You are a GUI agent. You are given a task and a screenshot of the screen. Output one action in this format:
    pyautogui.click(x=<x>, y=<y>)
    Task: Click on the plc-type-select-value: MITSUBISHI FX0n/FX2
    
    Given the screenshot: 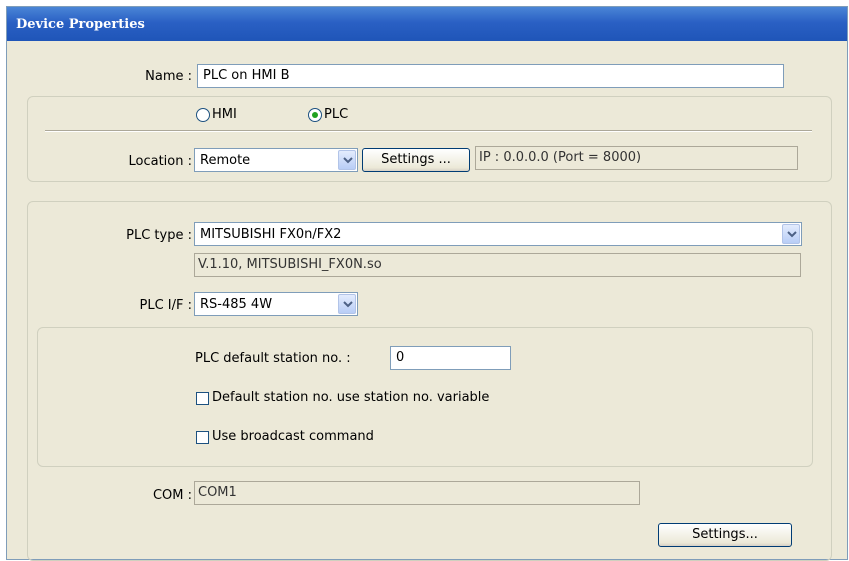 What is the action you would take?
    pyautogui.click(x=271, y=234)
    